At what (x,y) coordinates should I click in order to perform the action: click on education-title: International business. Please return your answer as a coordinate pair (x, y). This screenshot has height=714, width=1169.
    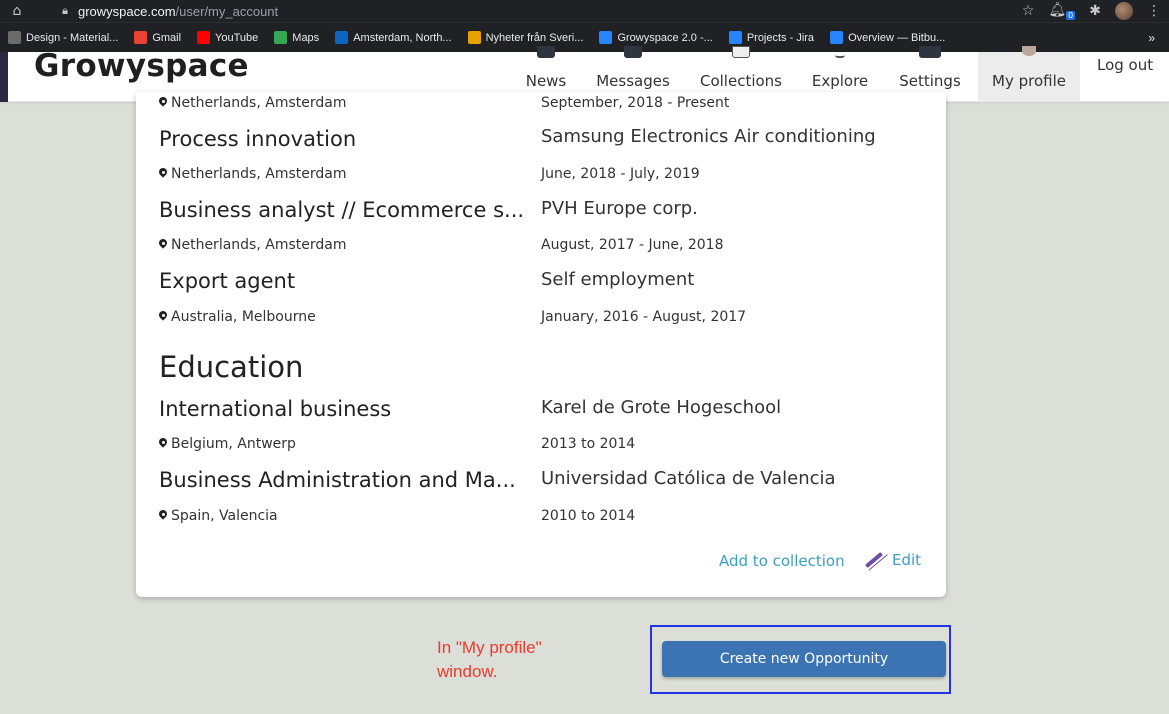
    Looking at the image, I should click on (275, 409).